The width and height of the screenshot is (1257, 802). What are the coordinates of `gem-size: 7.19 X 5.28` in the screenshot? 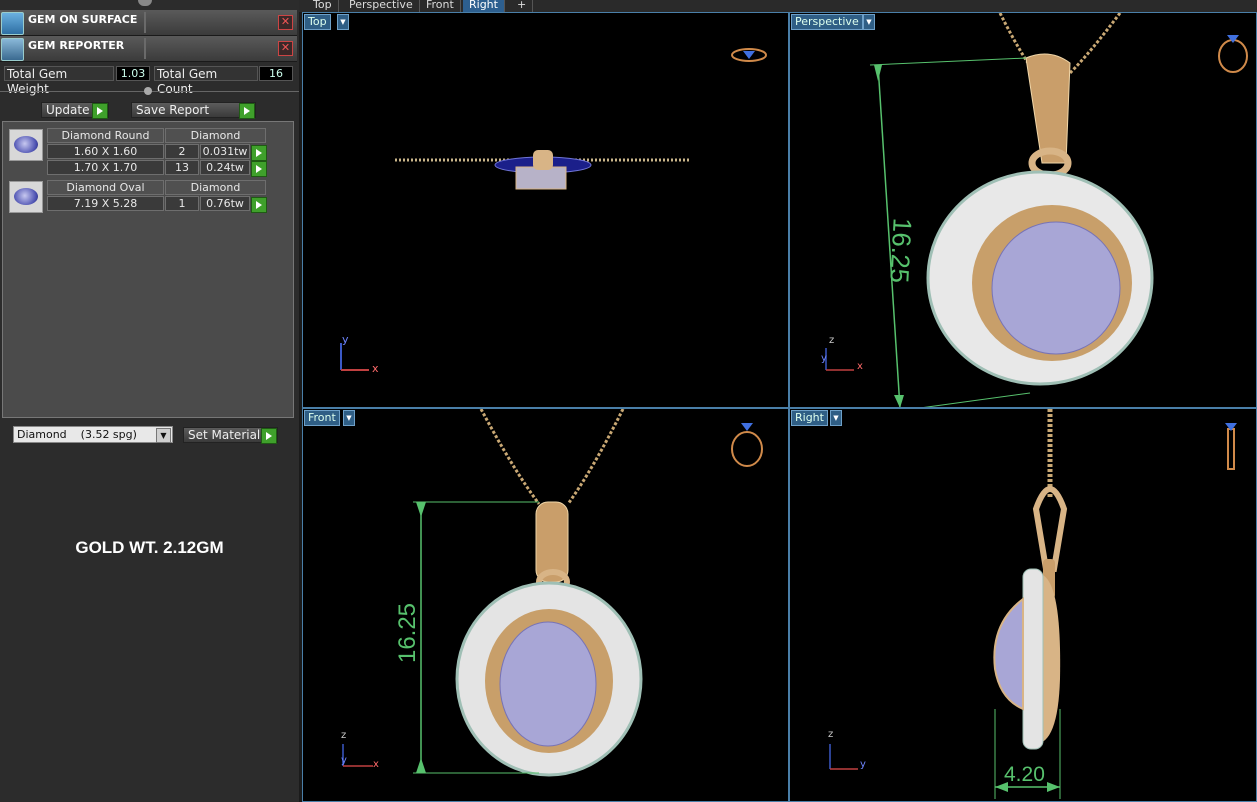 It's located at (105, 203).